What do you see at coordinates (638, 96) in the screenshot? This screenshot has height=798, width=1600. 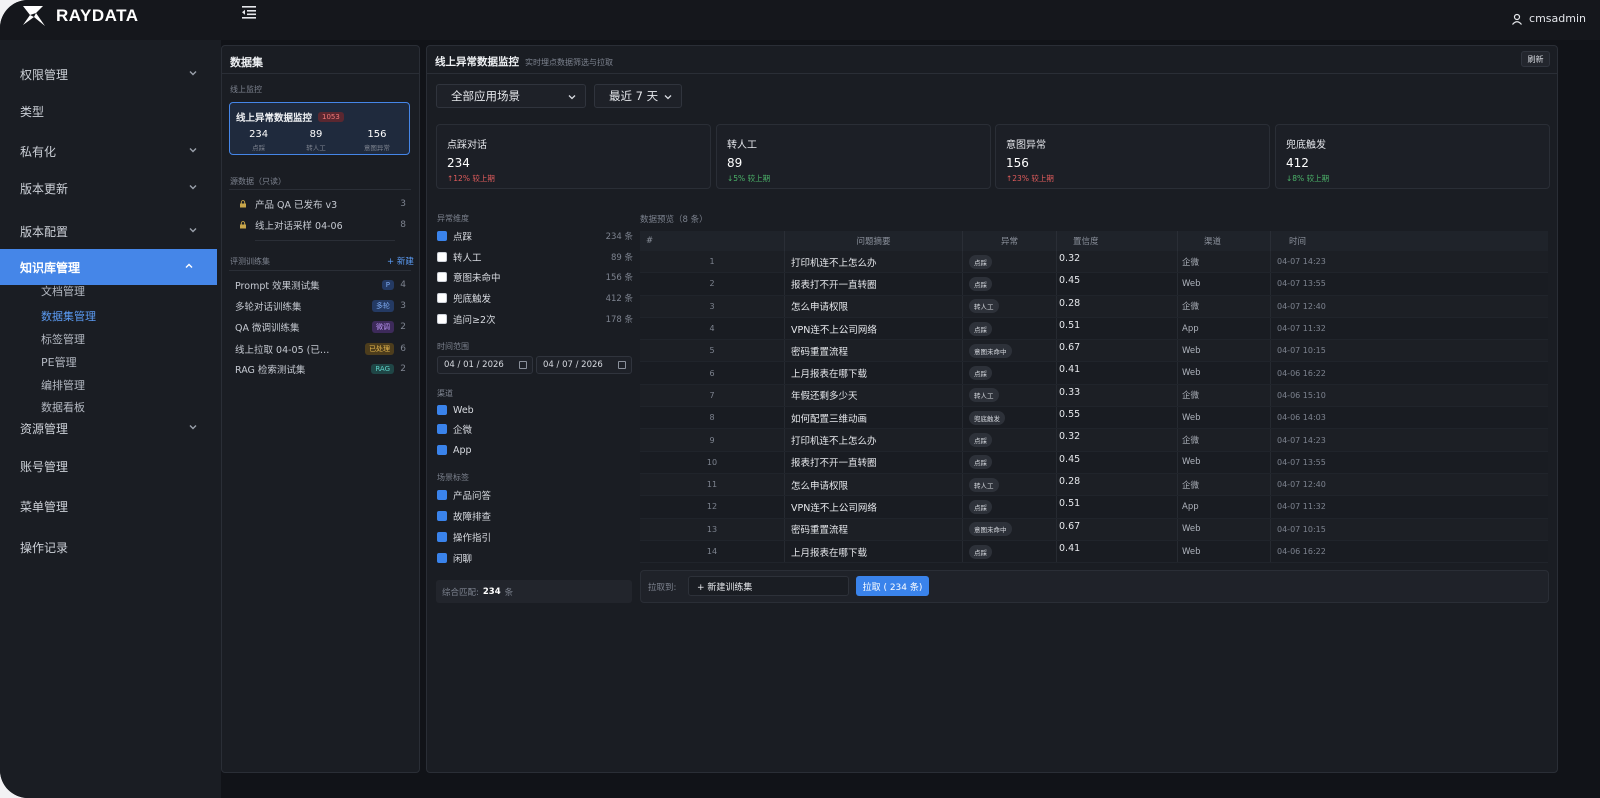 I see `time-range-select: 最近 7 天` at bounding box center [638, 96].